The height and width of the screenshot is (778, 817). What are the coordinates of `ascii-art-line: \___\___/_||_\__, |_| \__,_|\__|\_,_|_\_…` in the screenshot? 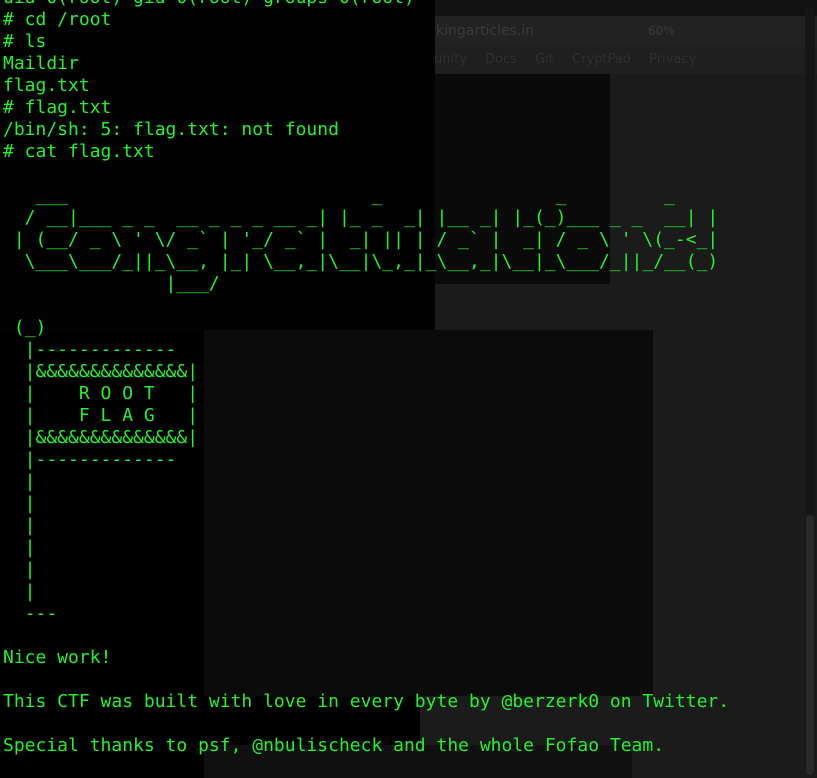 It's located at (361, 261).